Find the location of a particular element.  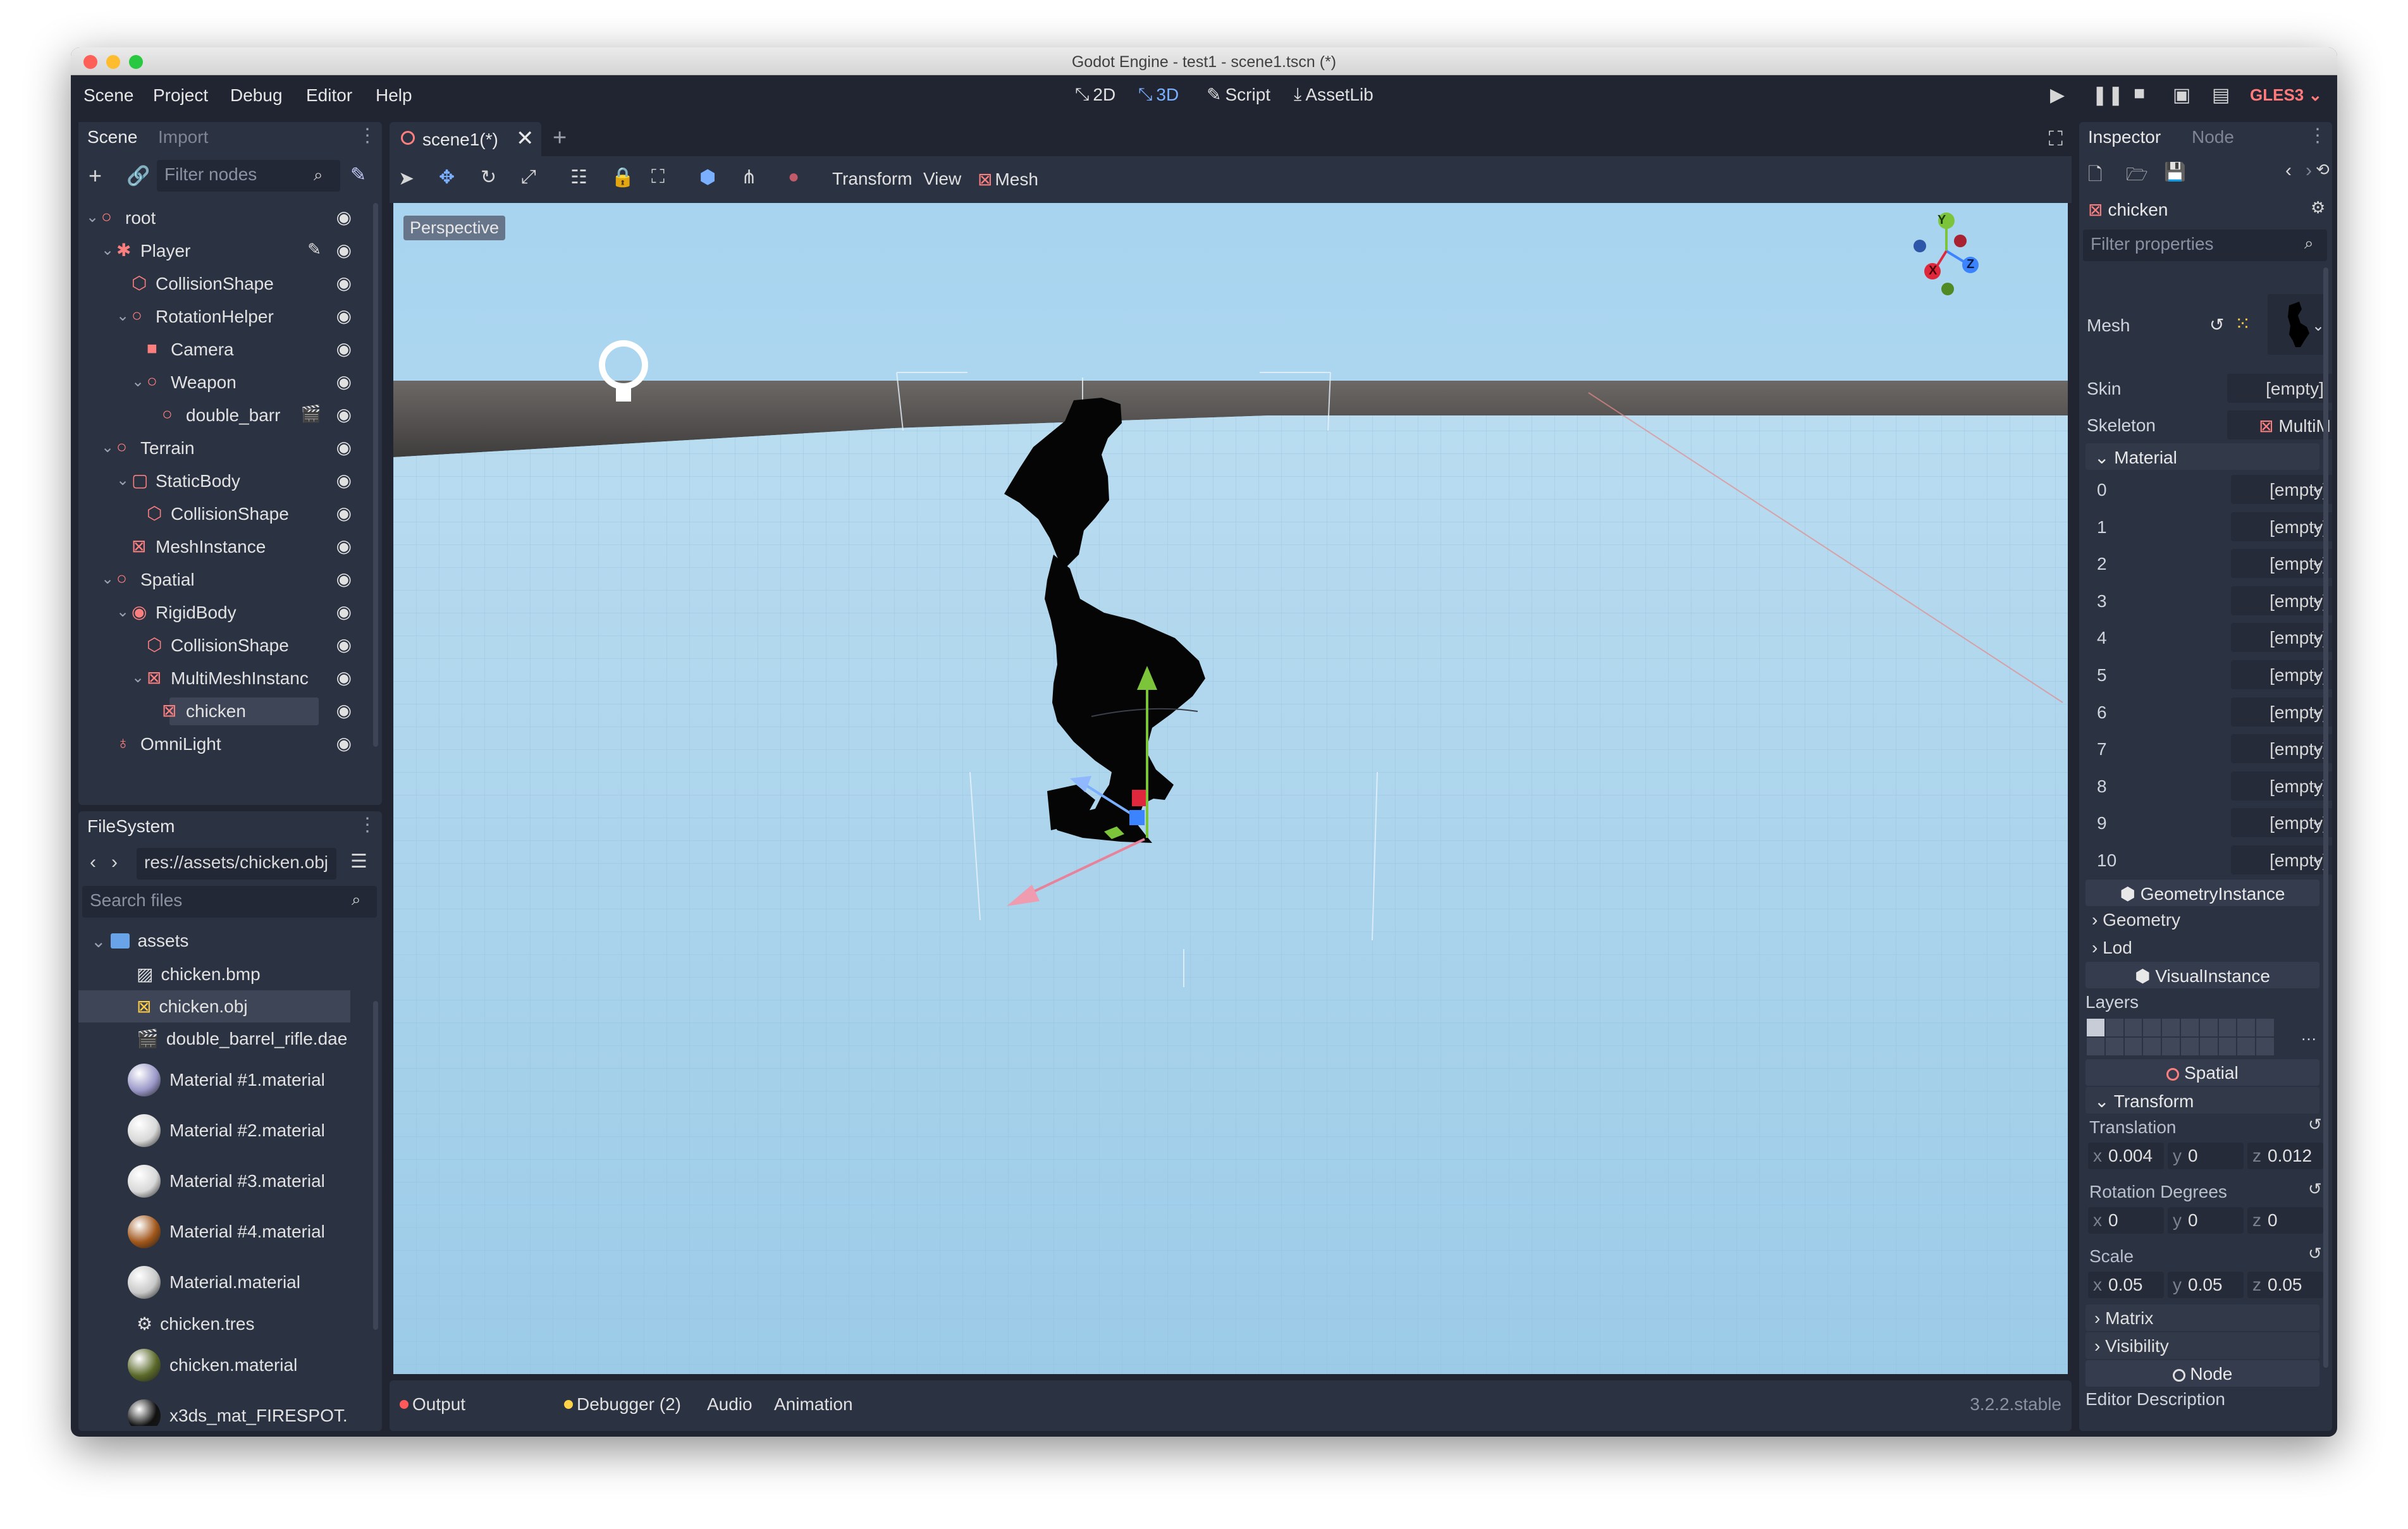

material-slot: 10 [empty] ⌄ is located at coordinates (2205, 860).